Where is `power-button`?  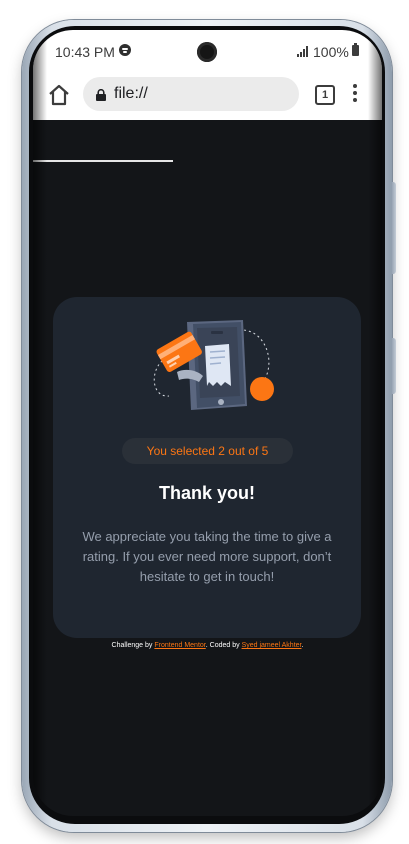 power-button is located at coordinates (393, 366).